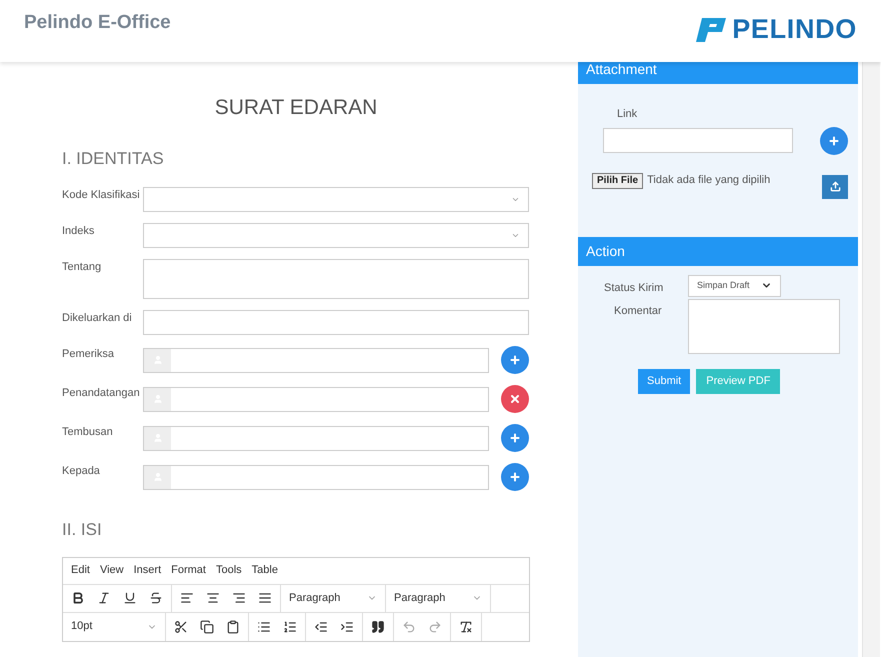  What do you see at coordinates (718, 251) in the screenshot?
I see `panel-header: Action` at bounding box center [718, 251].